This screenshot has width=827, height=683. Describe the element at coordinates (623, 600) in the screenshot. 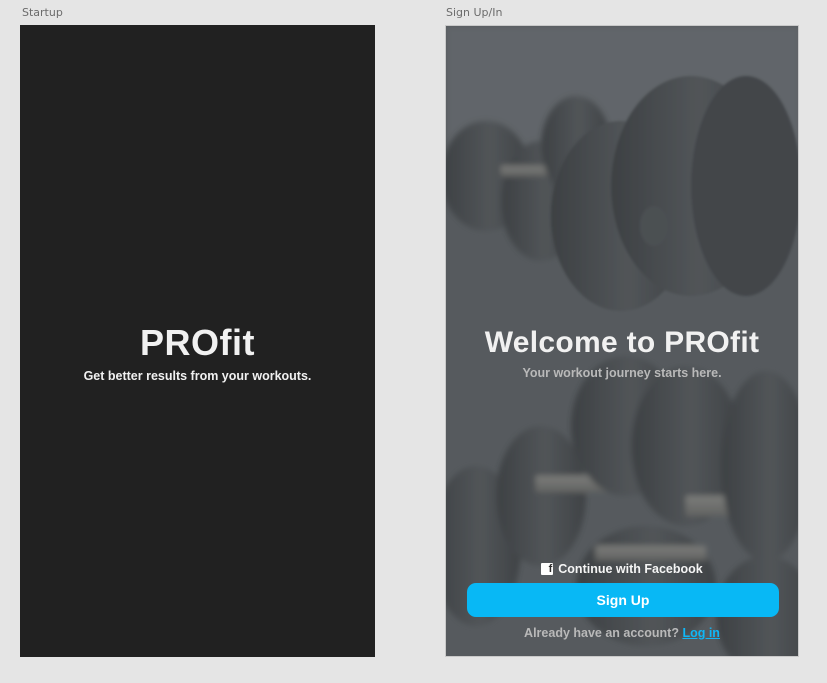

I see `sign-up-button: Sign Up` at that location.